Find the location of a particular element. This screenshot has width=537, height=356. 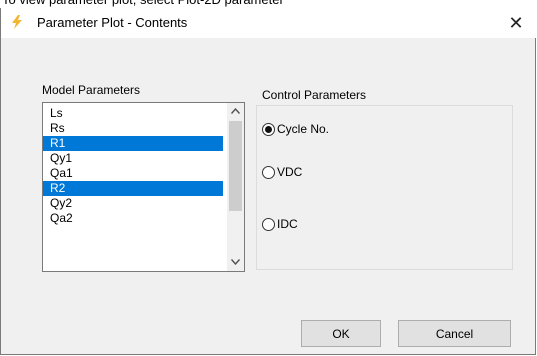

radio-vdc-label: VDC is located at coordinates (290, 172).